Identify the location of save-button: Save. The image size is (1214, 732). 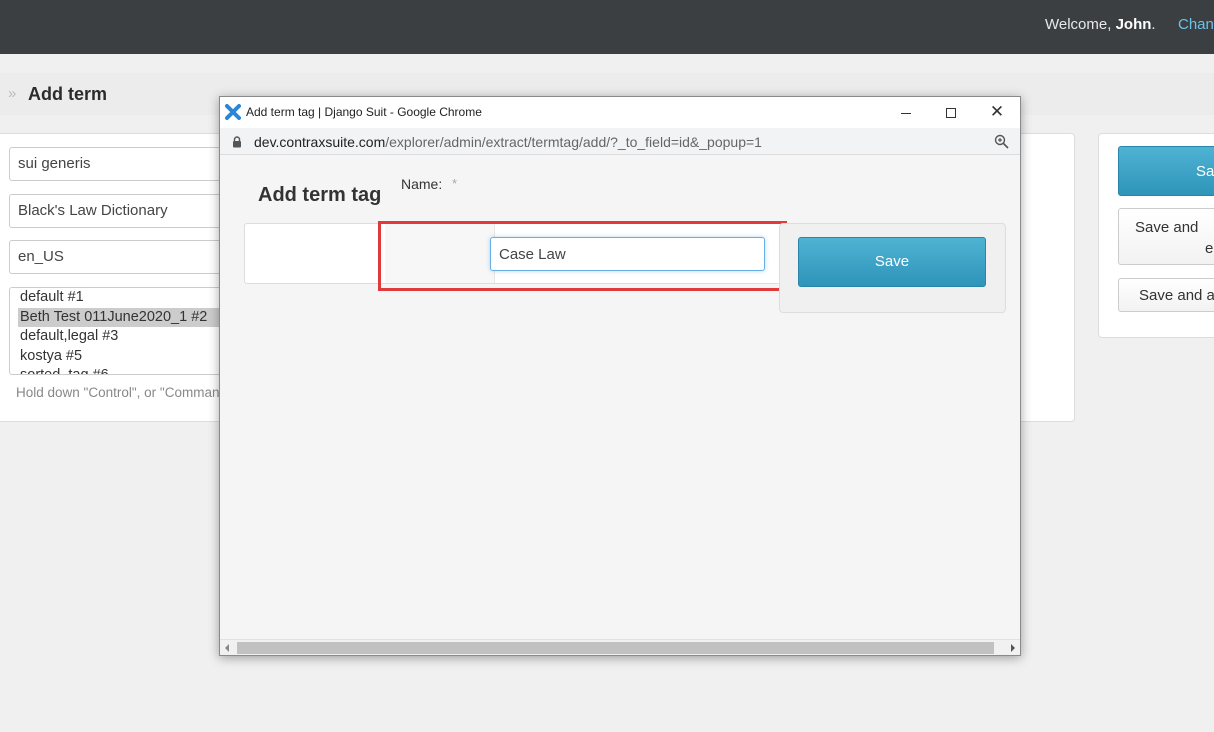
(1166, 171).